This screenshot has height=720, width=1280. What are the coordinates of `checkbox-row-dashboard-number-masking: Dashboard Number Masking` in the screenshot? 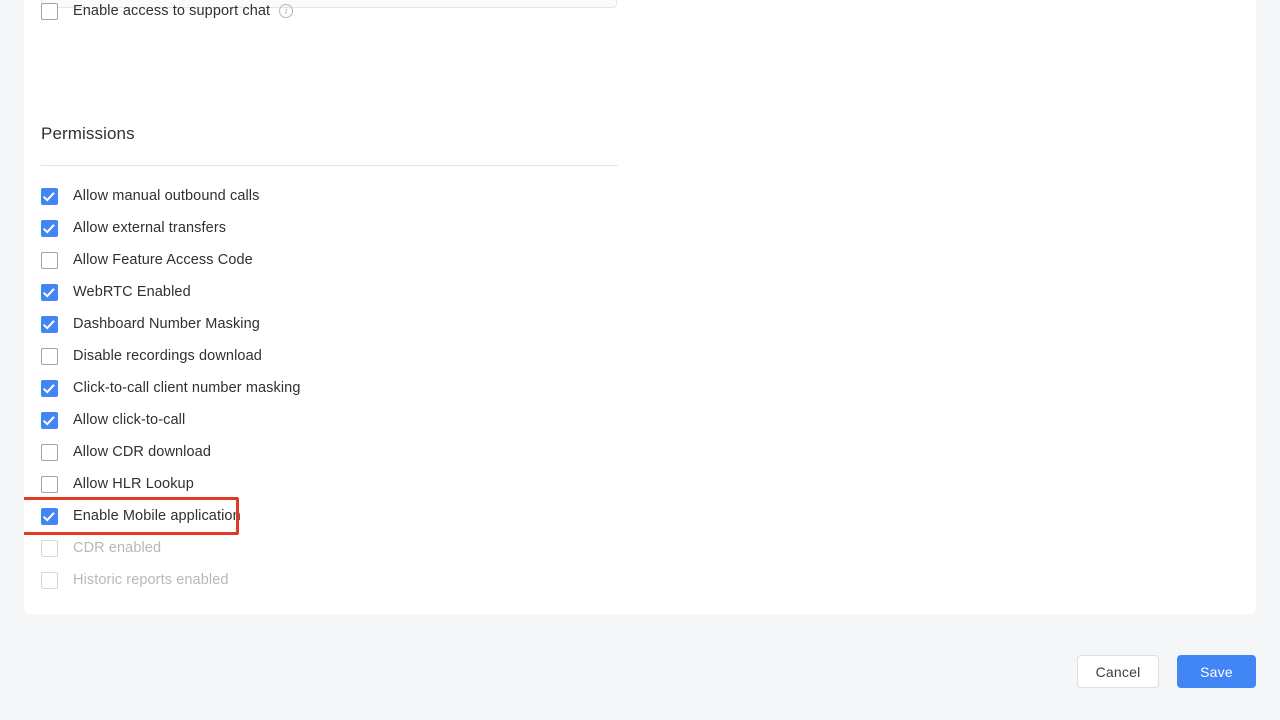 It's located at (150, 324).